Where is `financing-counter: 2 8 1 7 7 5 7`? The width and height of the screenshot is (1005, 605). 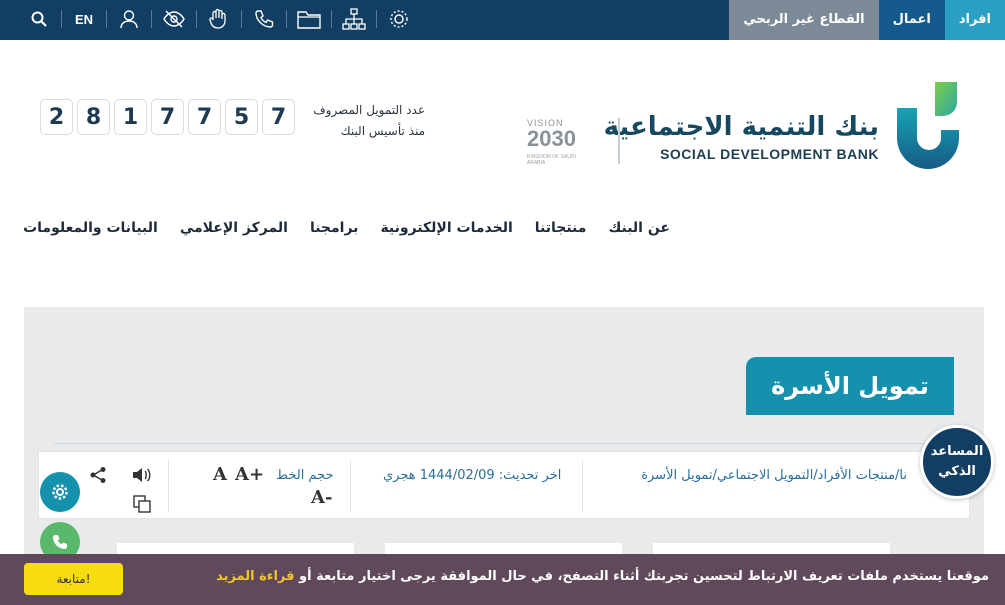
financing-counter: 2 8 1 7 7 5 7 is located at coordinates (167, 117).